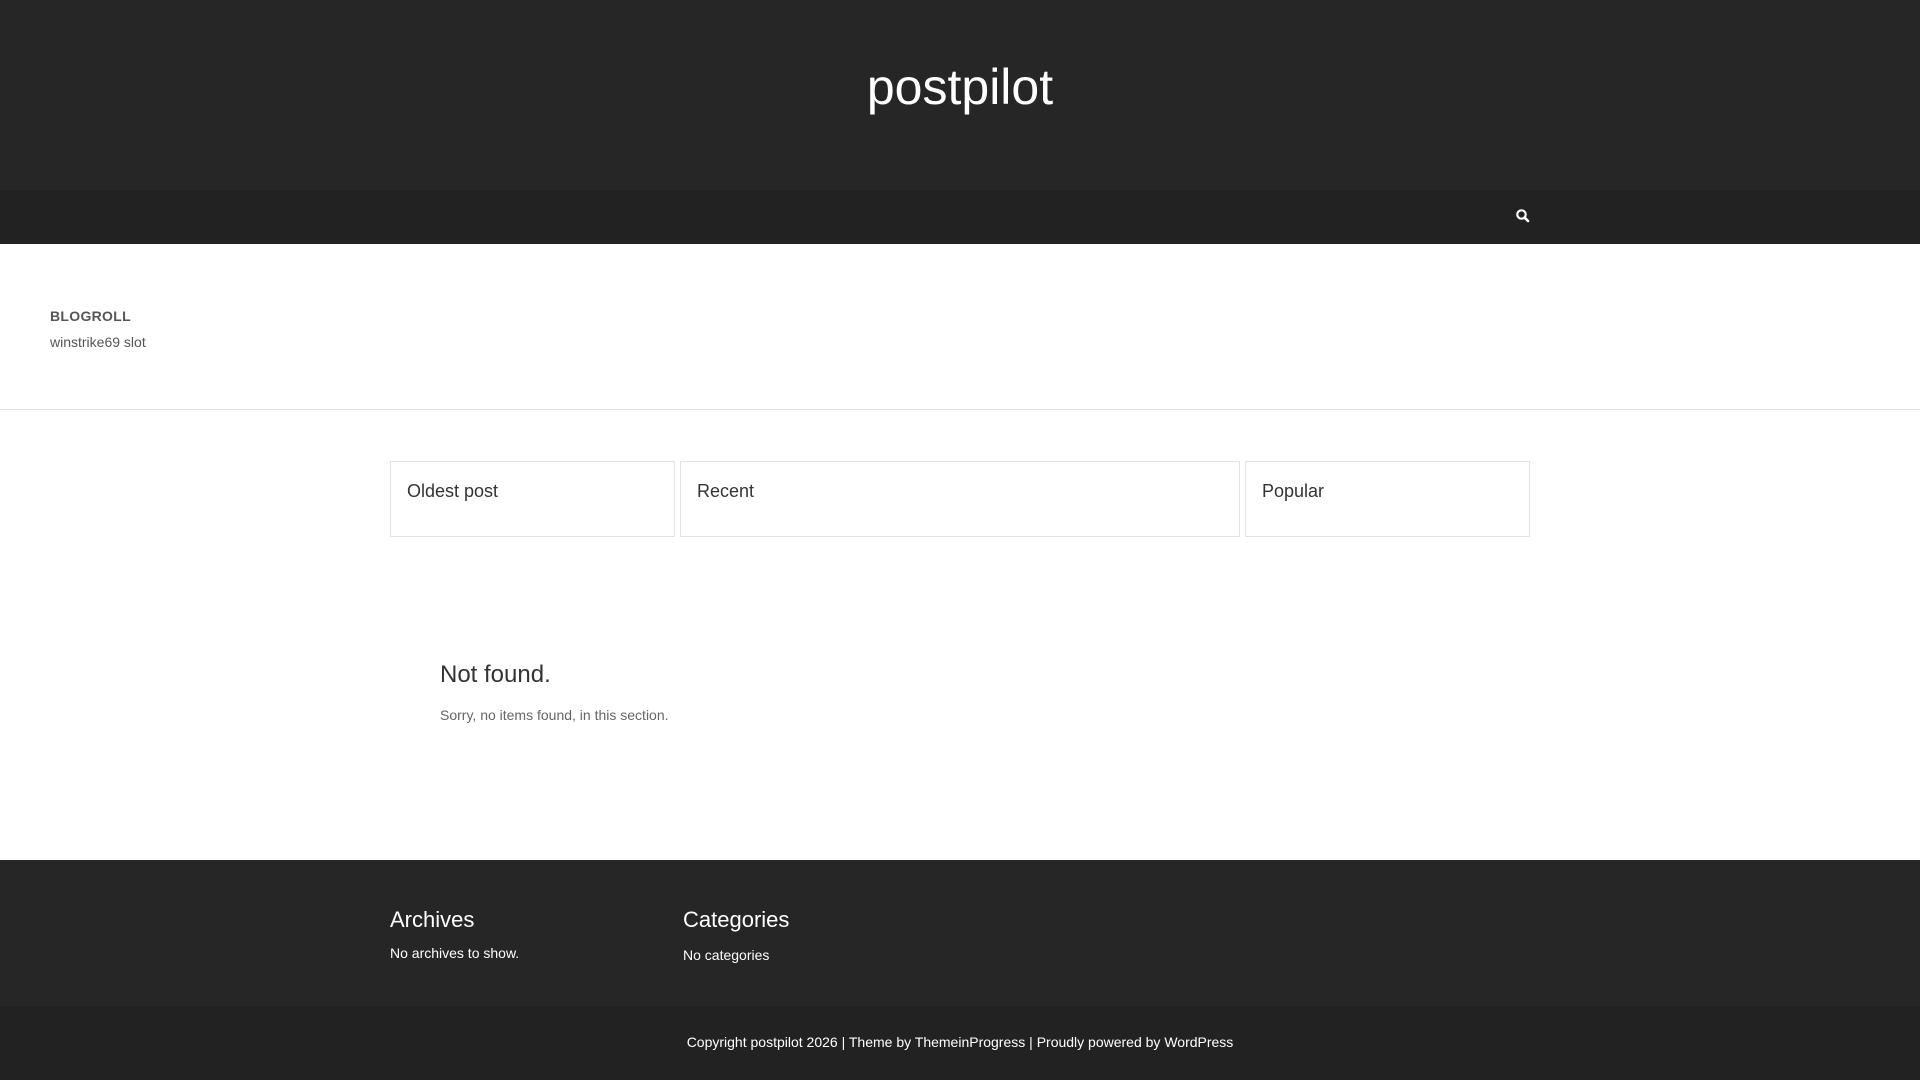 The image size is (1920, 1080). Describe the element at coordinates (532, 499) in the screenshot. I see `tab-oldest-post: Oldest post` at that location.